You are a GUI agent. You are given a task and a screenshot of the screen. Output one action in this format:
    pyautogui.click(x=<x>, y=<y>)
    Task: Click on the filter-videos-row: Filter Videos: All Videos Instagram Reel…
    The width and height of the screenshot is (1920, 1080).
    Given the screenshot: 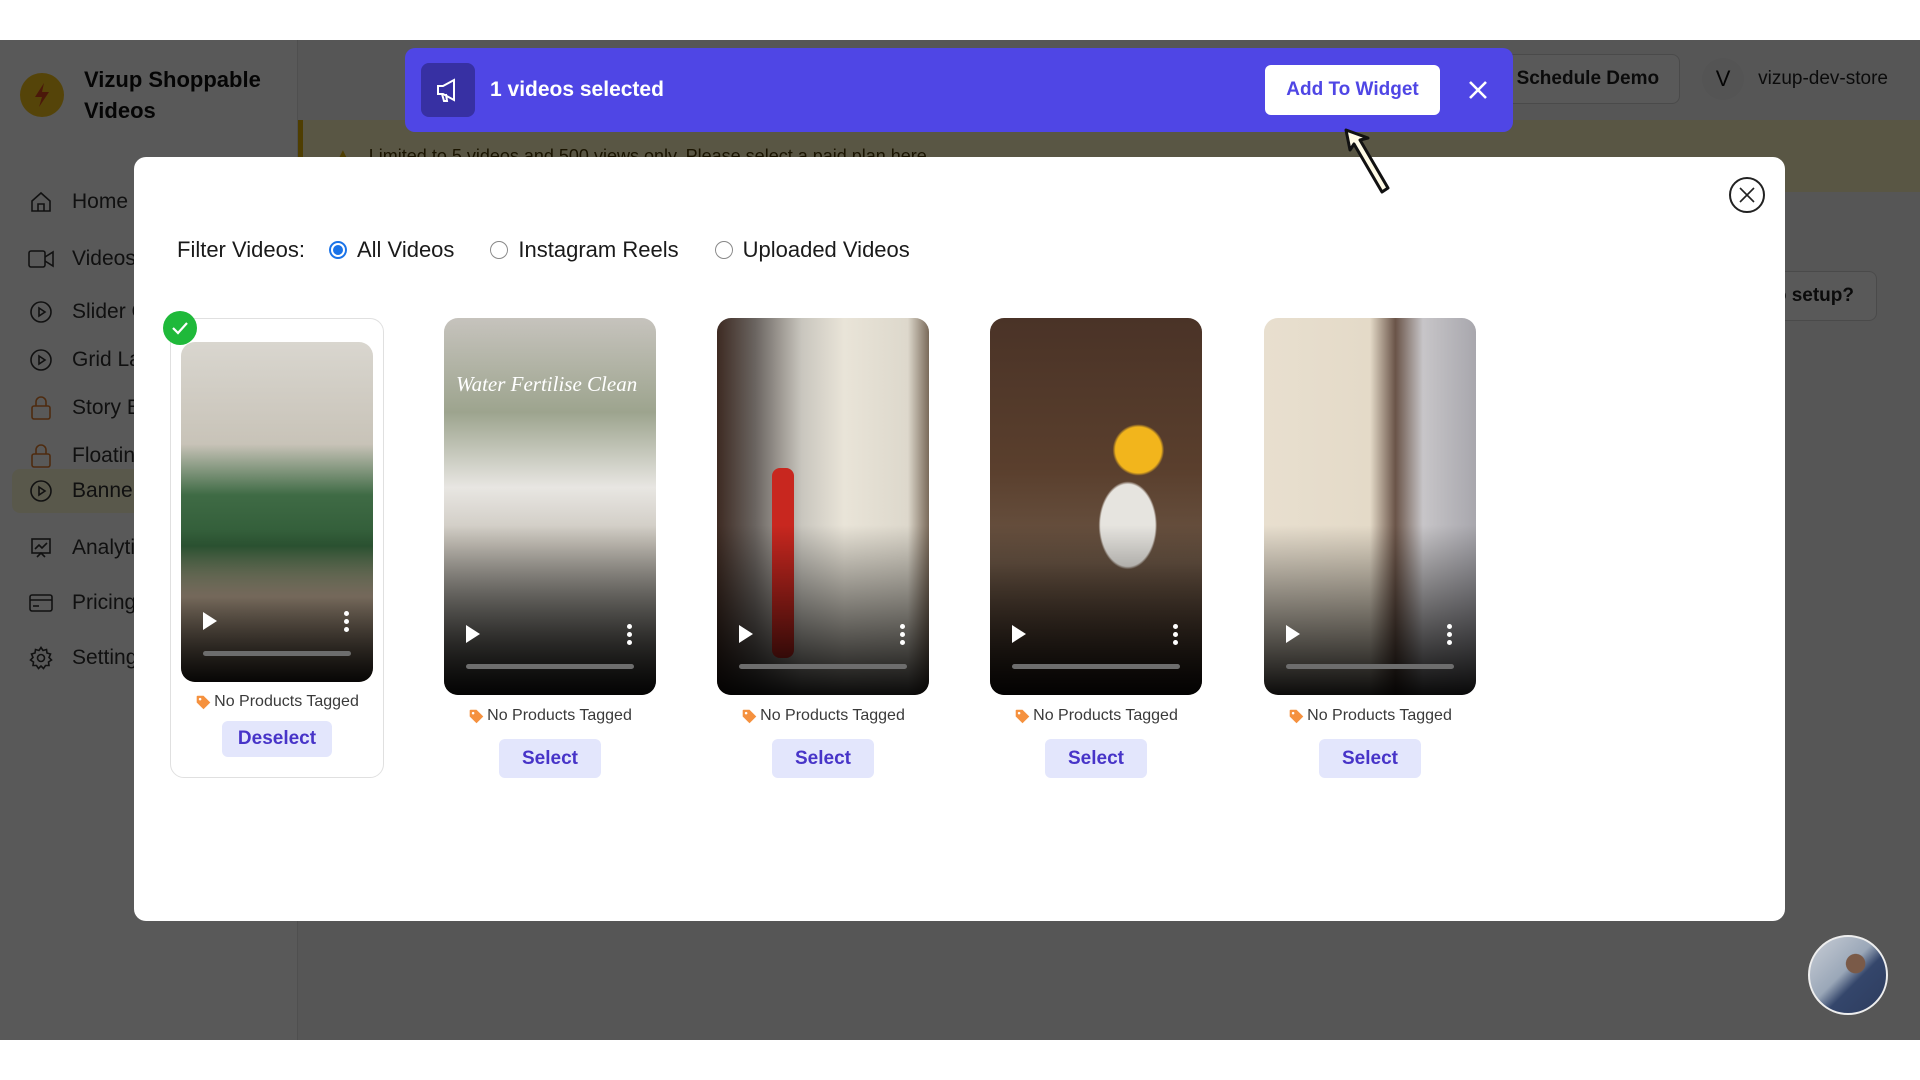 What is the action you would take?
    pyautogui.click(x=561, y=250)
    